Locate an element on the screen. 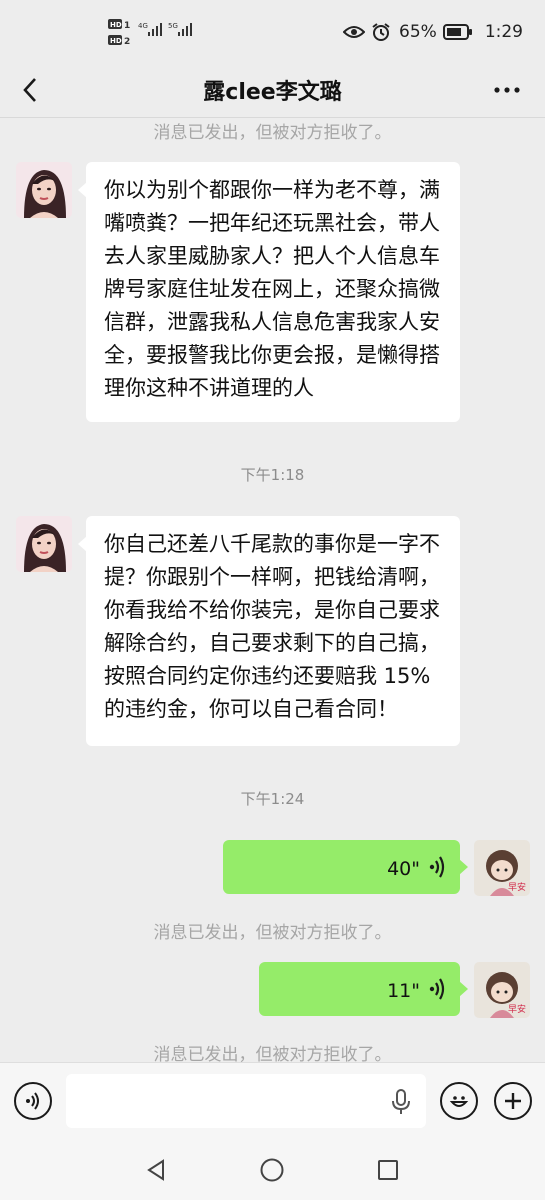 This screenshot has height=1200, width=545. system-back-button is located at coordinates (156, 1170).